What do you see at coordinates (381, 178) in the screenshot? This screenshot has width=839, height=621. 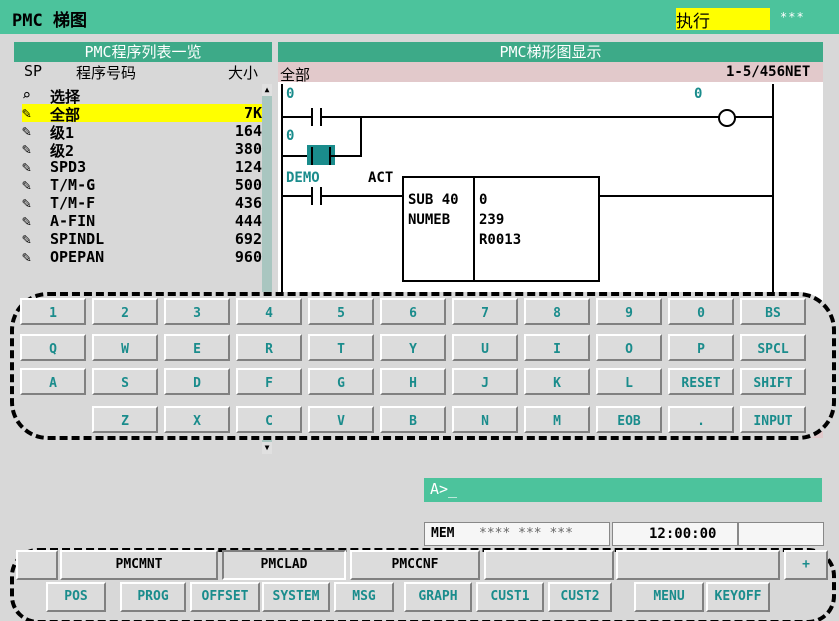 I see `rung3-signal-act: ACT` at bounding box center [381, 178].